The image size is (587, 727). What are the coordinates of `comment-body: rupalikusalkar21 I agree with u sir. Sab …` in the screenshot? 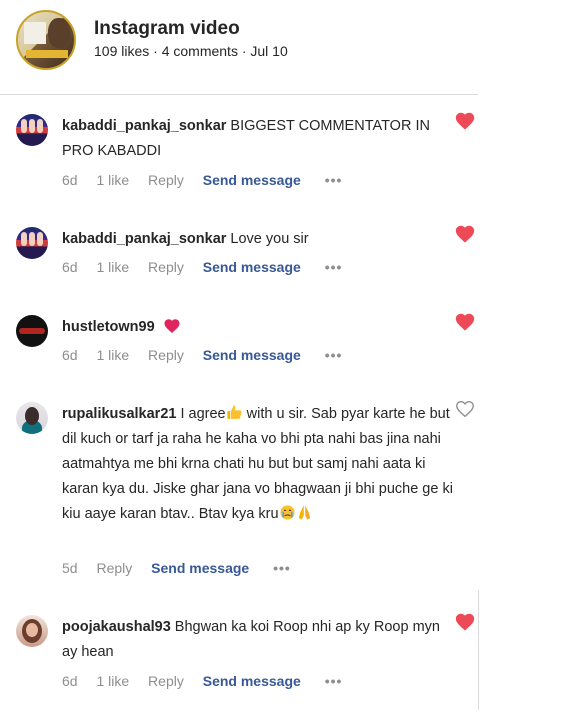 It's located at (258, 464).